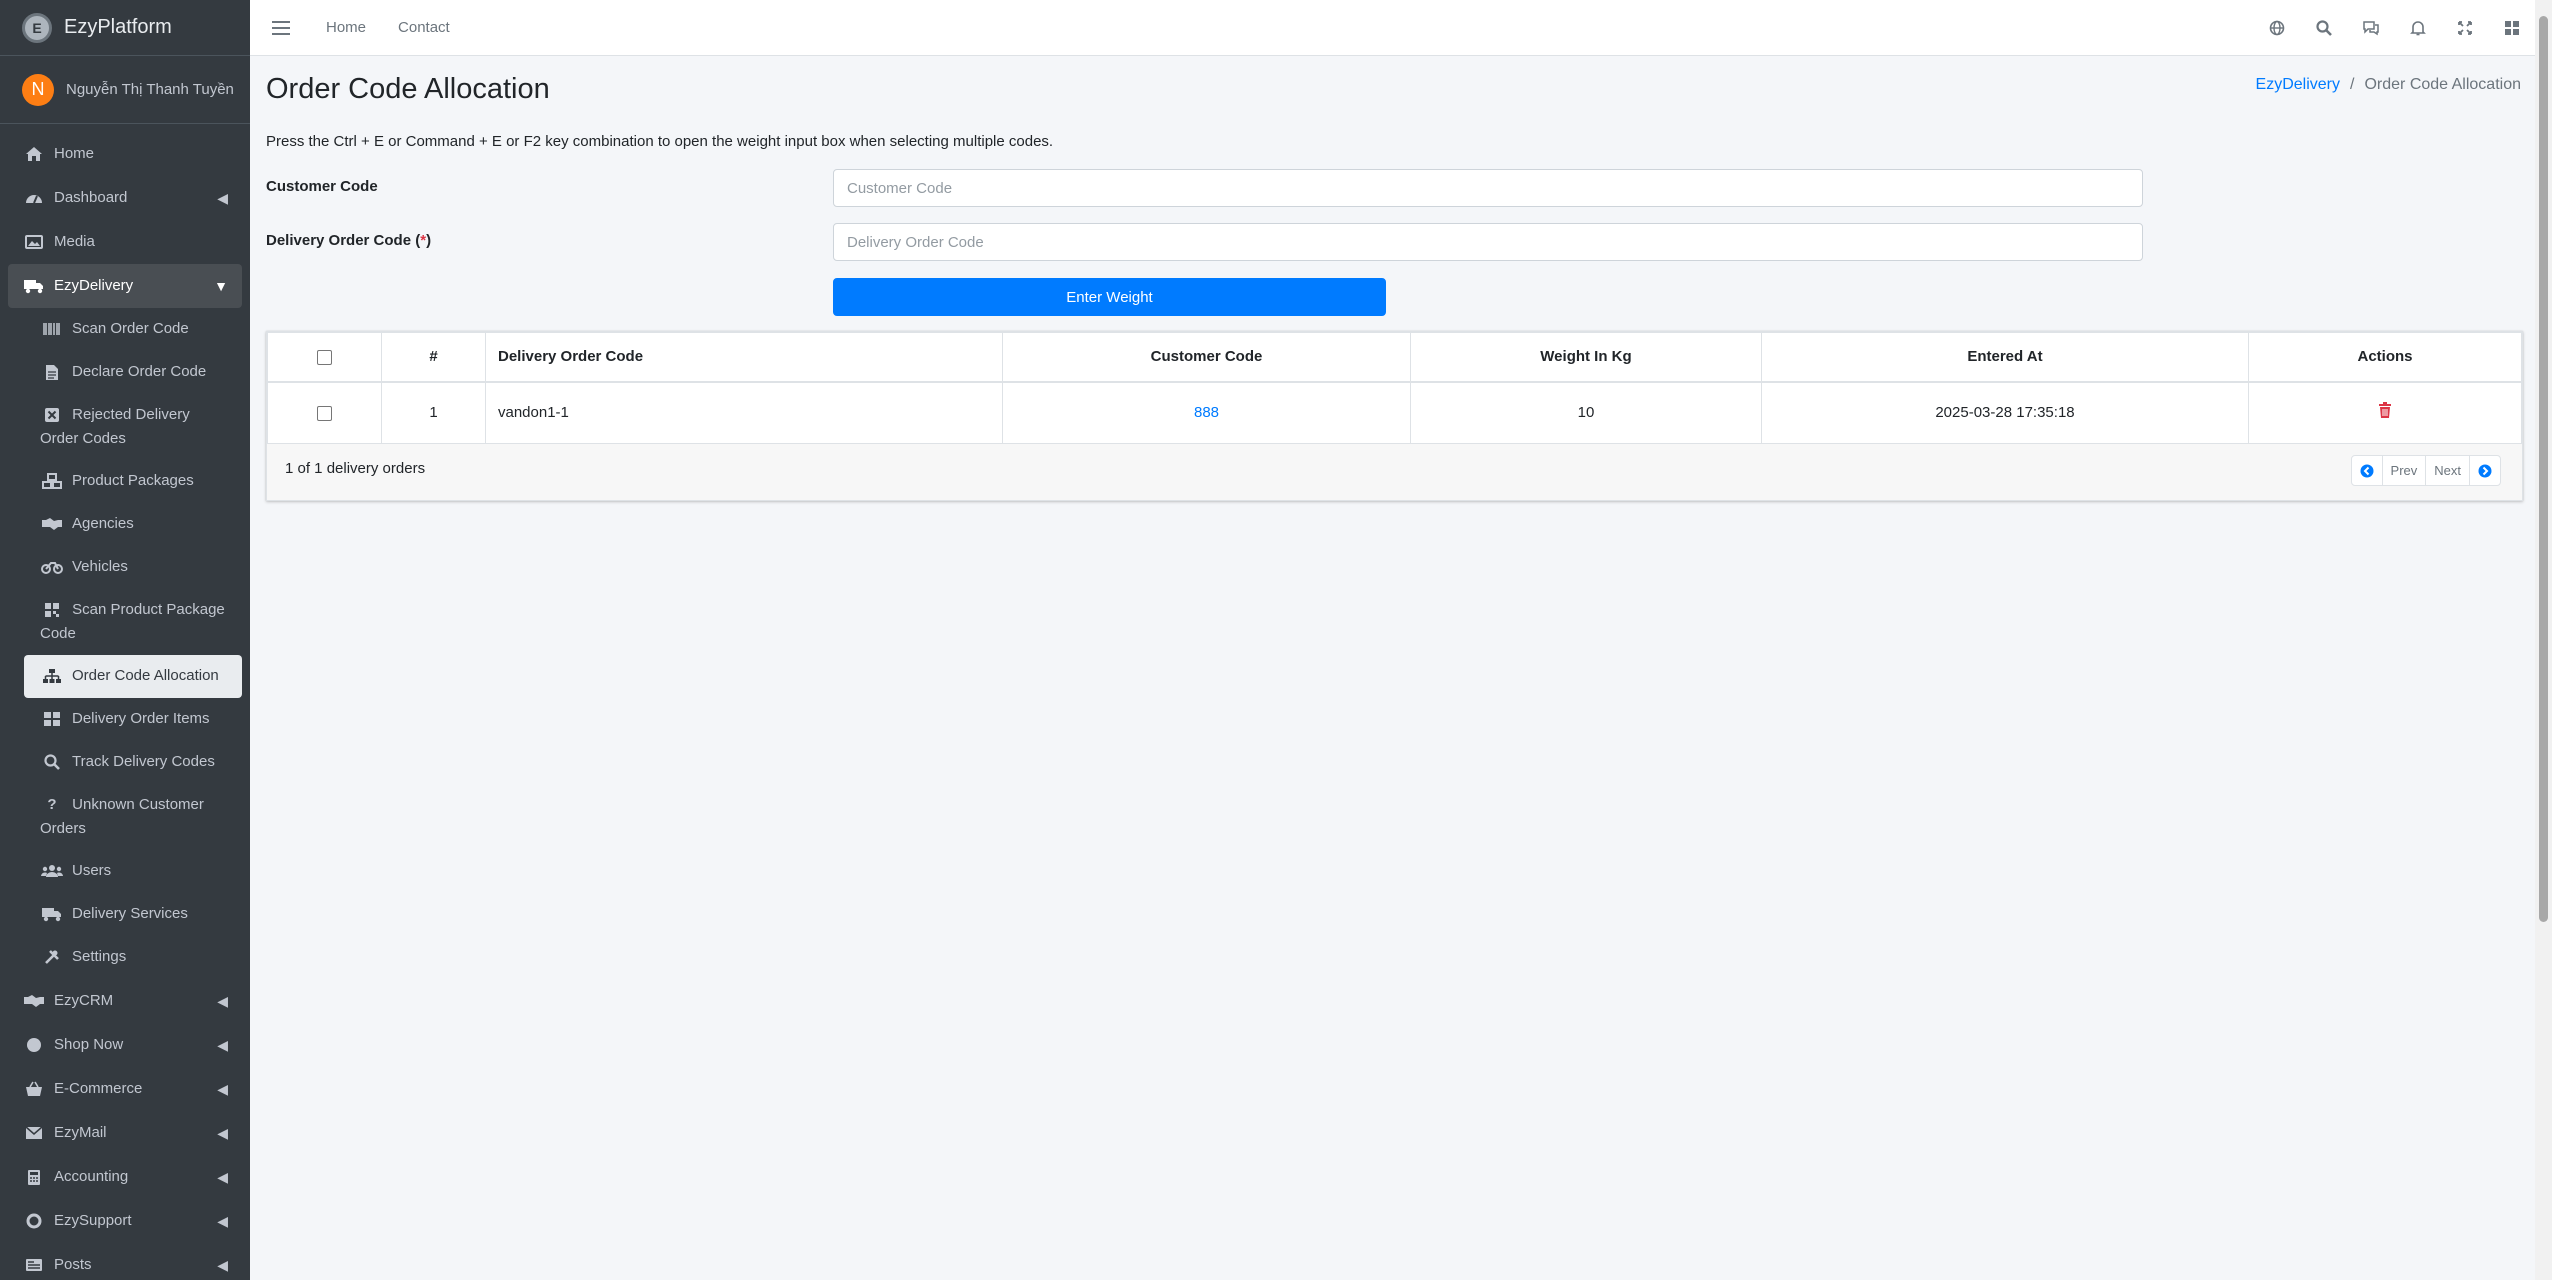 This screenshot has height=1280, width=2552. What do you see at coordinates (133, 957) in the screenshot?
I see `sidebar-item-settings: Settings` at bounding box center [133, 957].